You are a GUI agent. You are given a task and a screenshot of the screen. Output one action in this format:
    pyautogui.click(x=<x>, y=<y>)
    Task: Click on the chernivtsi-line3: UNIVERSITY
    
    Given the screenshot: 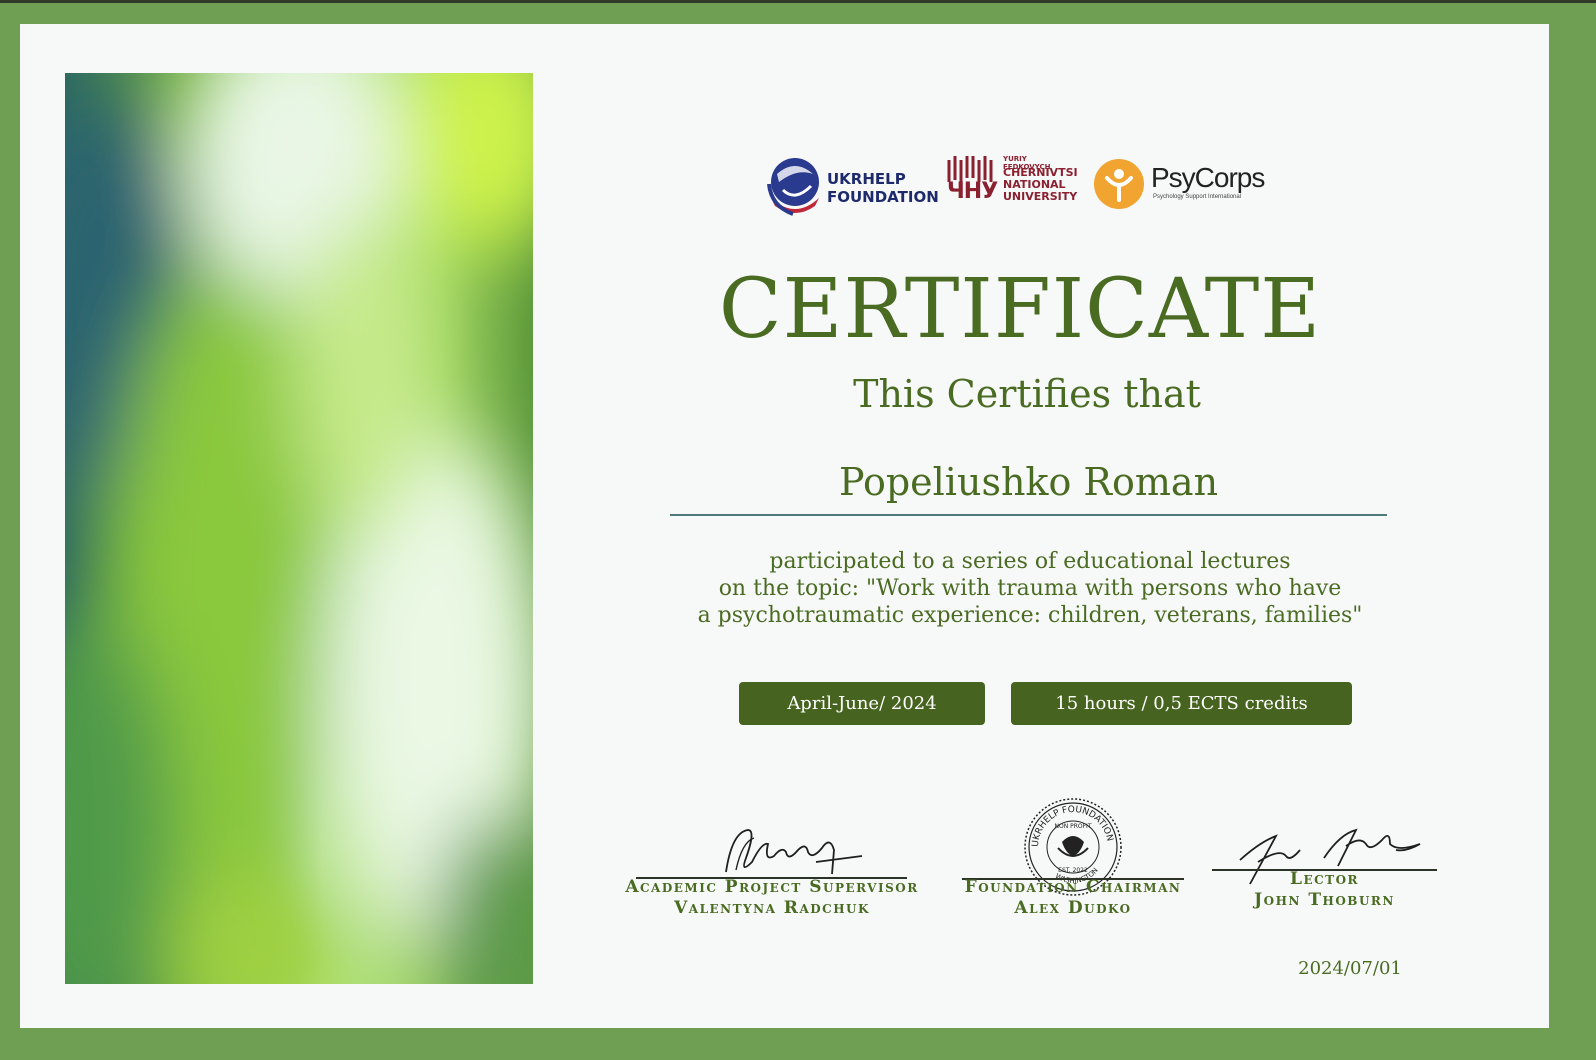 What is the action you would take?
    pyautogui.click(x=1040, y=196)
    